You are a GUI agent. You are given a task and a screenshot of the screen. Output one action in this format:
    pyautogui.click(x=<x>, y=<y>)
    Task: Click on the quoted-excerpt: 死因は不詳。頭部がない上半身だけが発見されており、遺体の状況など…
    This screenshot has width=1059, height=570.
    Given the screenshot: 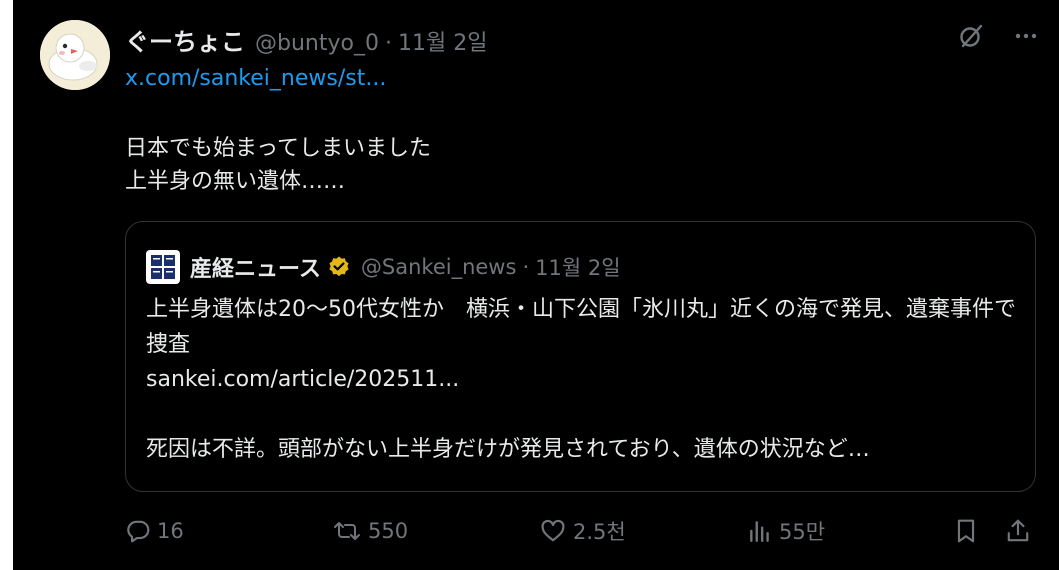 What is the action you would take?
    pyautogui.click(x=508, y=449)
    